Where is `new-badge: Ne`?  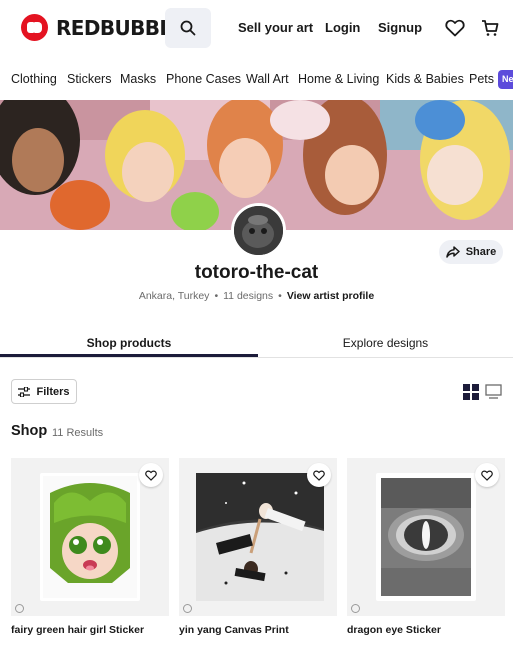 new-badge: Ne is located at coordinates (505, 79).